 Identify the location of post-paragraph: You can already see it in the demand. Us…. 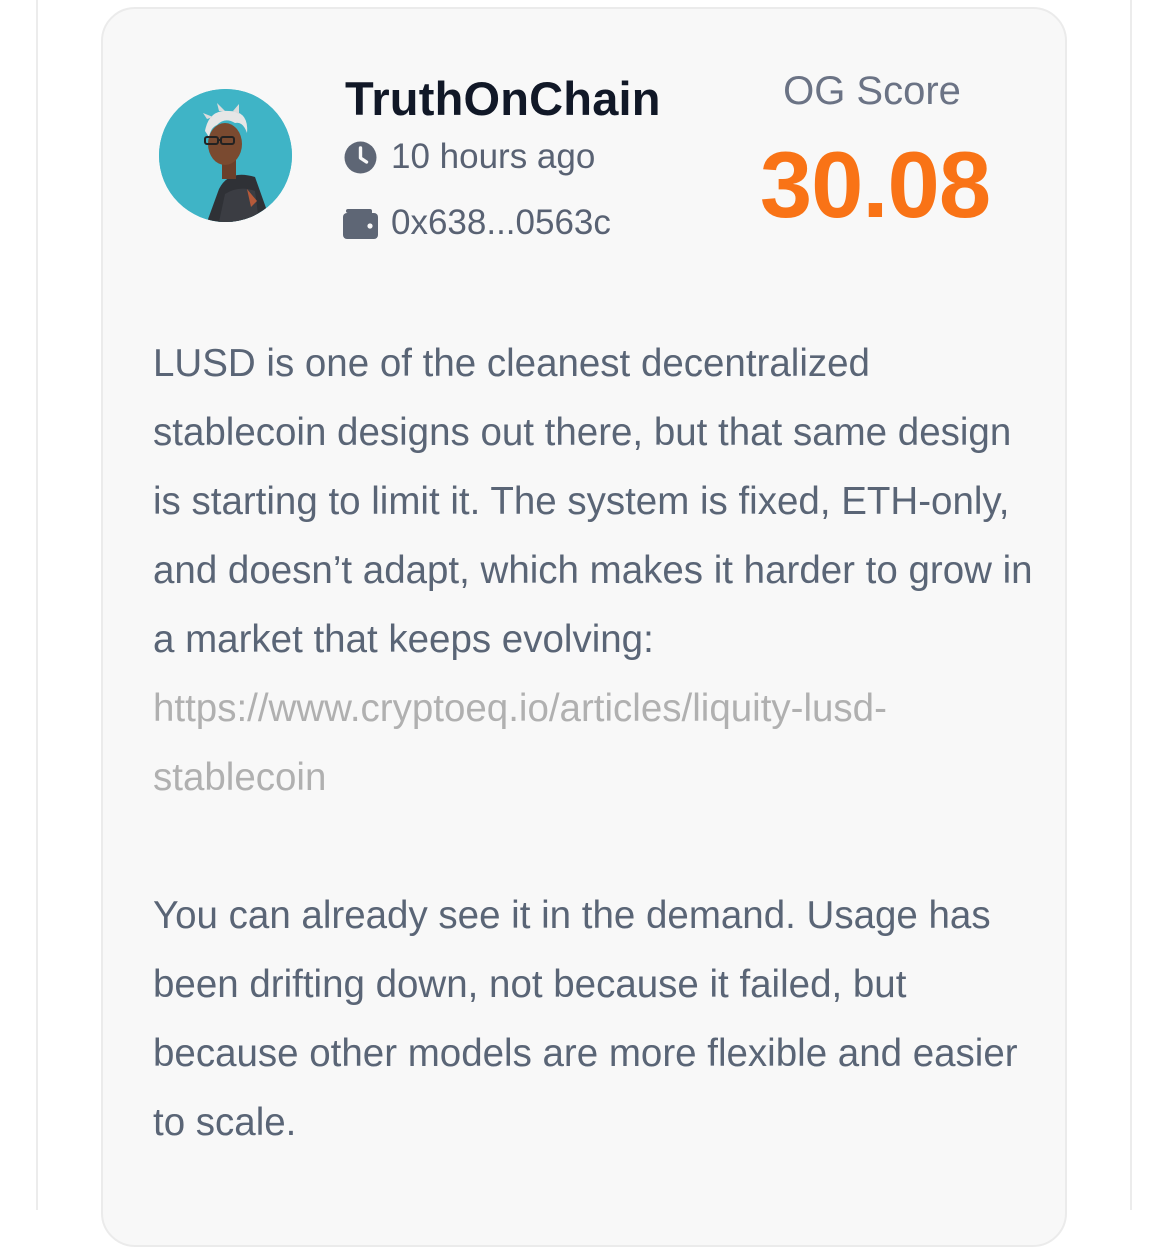
(585, 1019).